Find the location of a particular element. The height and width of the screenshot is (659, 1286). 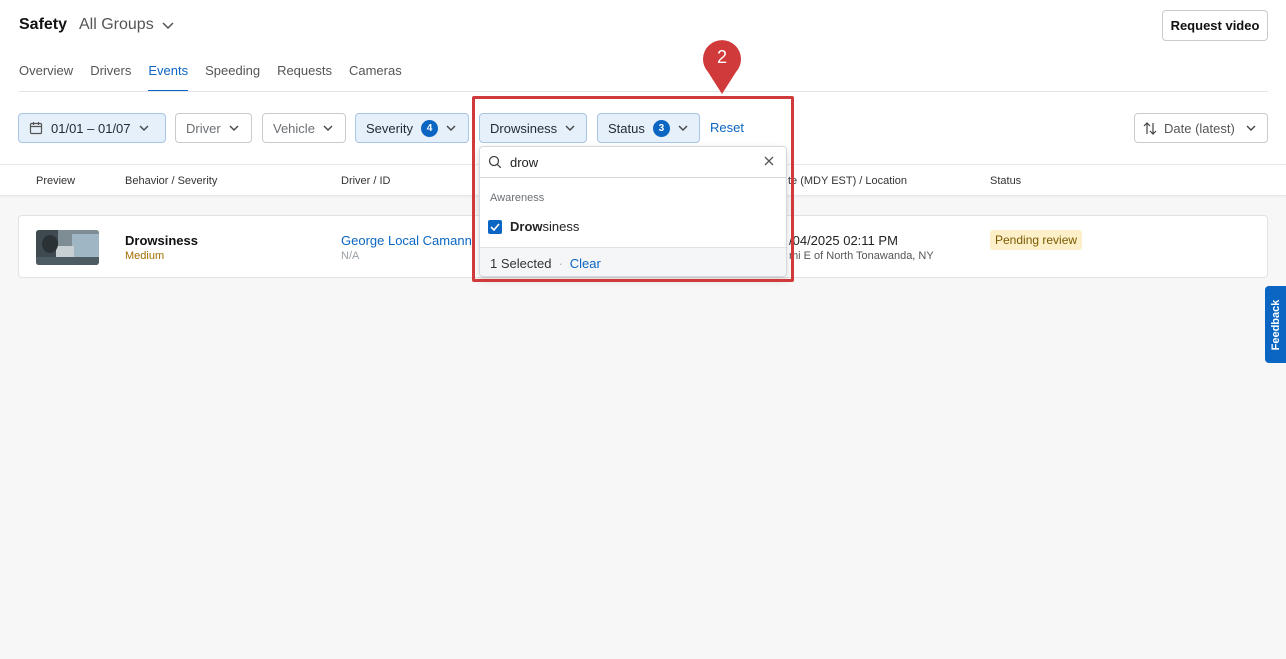

vehicle-filter-label: Vehicle is located at coordinates (294, 128).